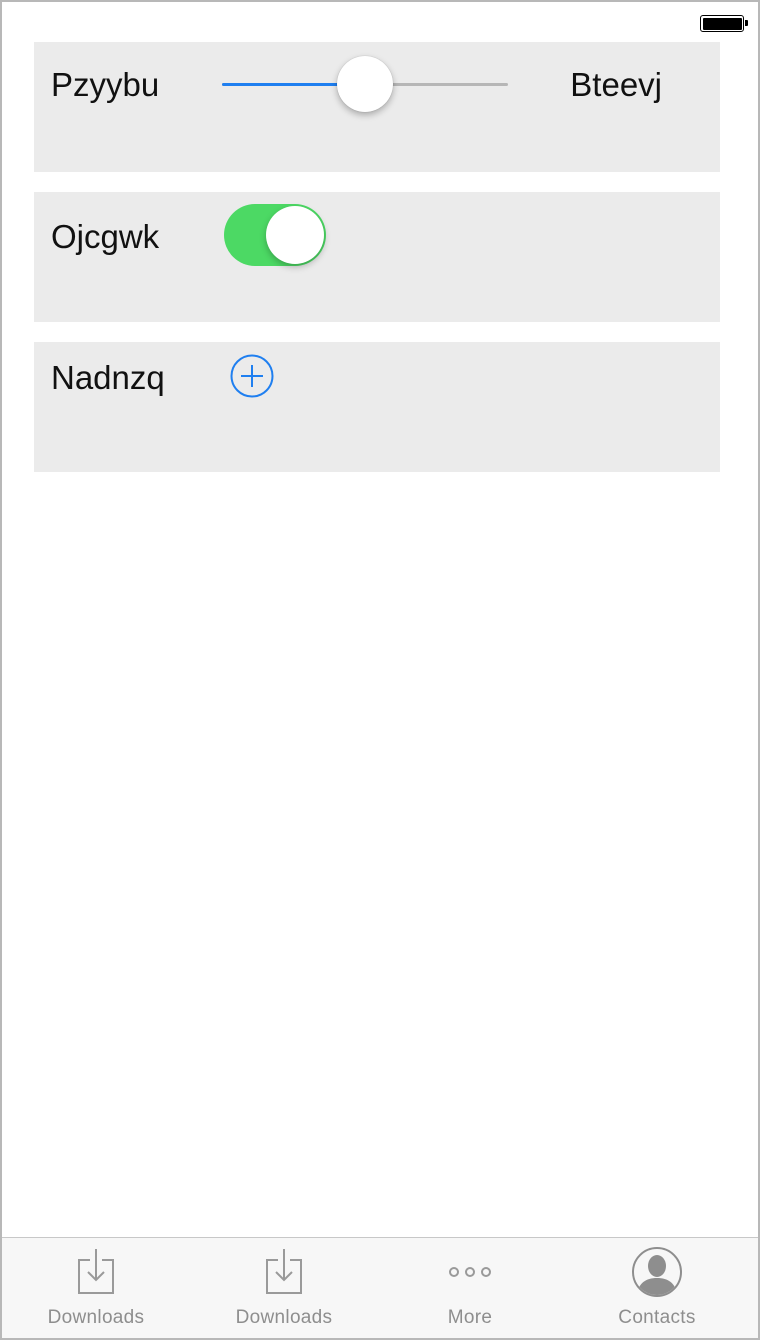  What do you see at coordinates (295, 235) in the screenshot?
I see `toggle-knob` at bounding box center [295, 235].